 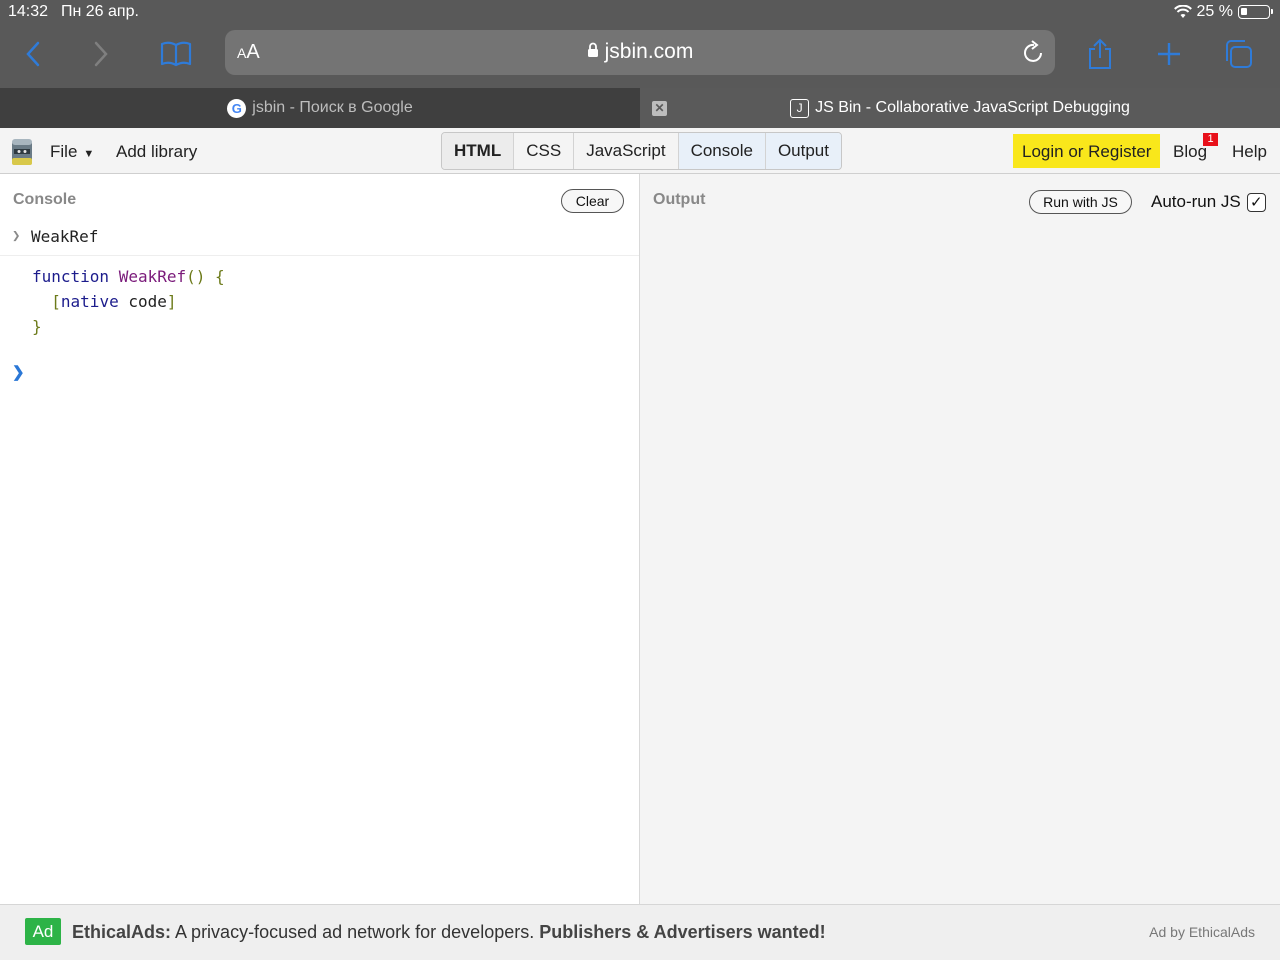 What do you see at coordinates (1249, 152) in the screenshot?
I see `help-link: Help` at bounding box center [1249, 152].